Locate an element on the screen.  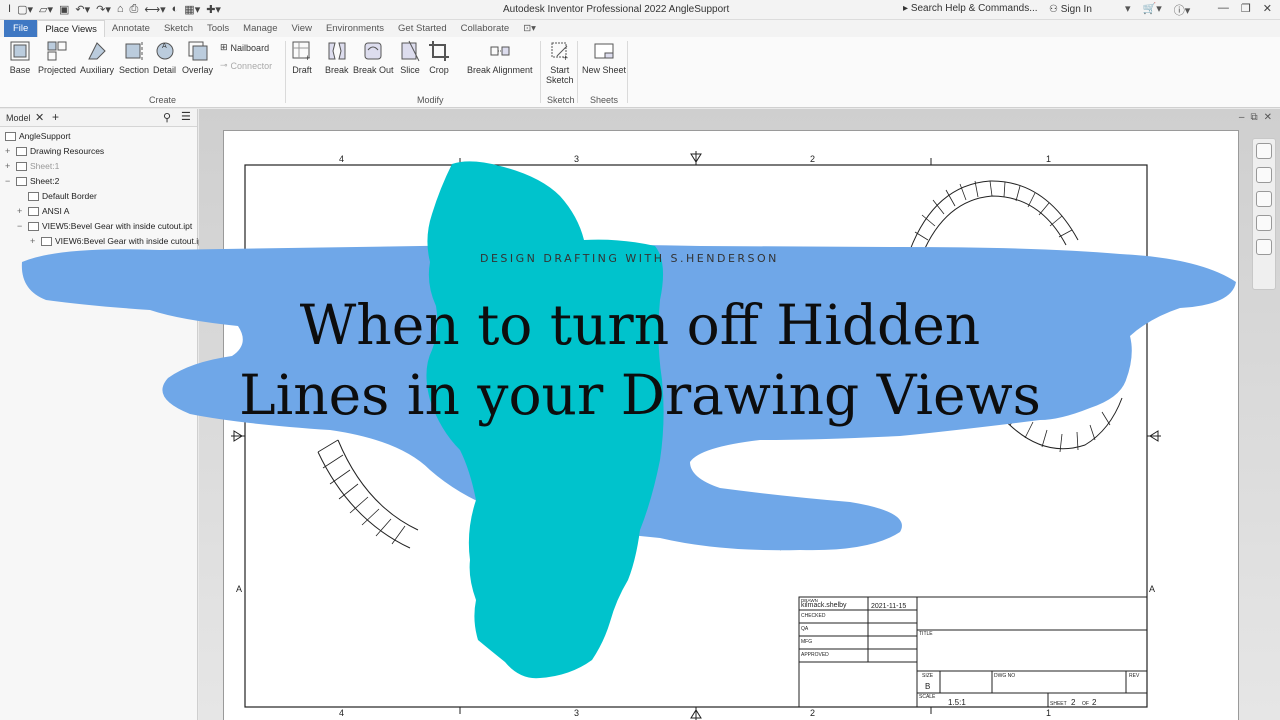
headline-line-1: When to turn off Hidden is located at coordinates (640, 325).